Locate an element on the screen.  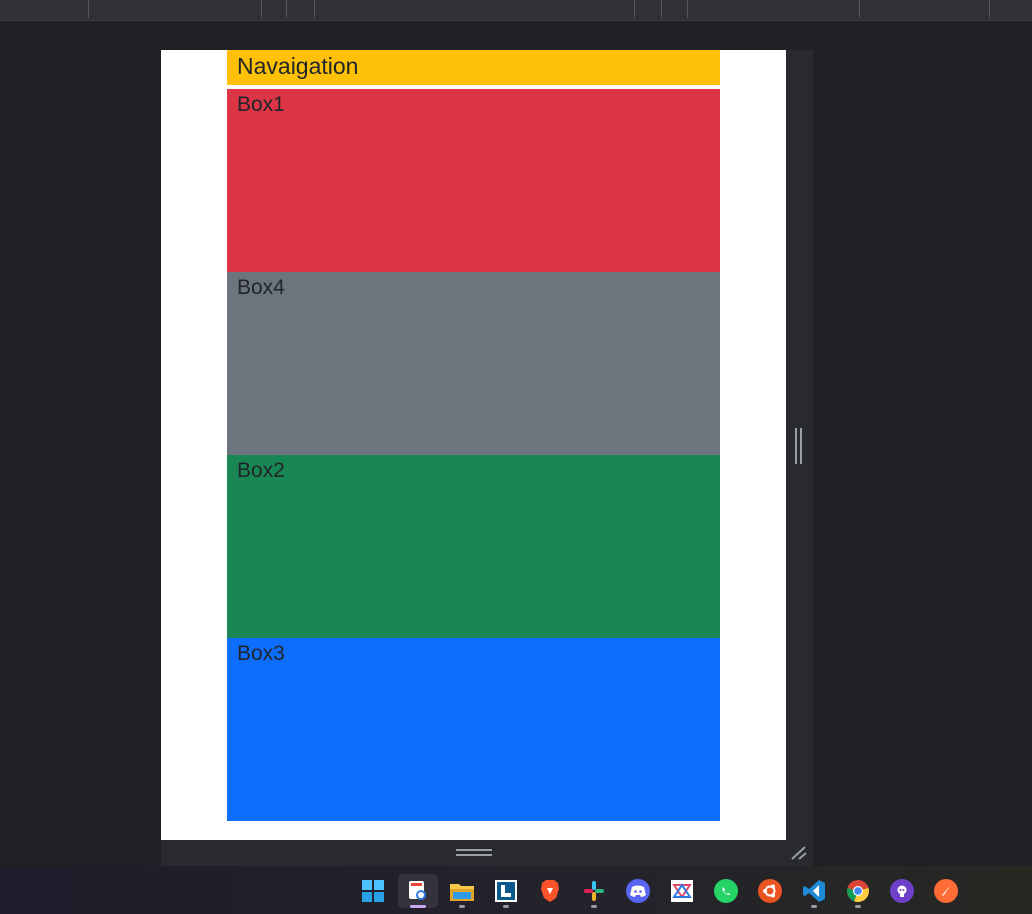
ubuntu-icon is located at coordinates (770, 891).